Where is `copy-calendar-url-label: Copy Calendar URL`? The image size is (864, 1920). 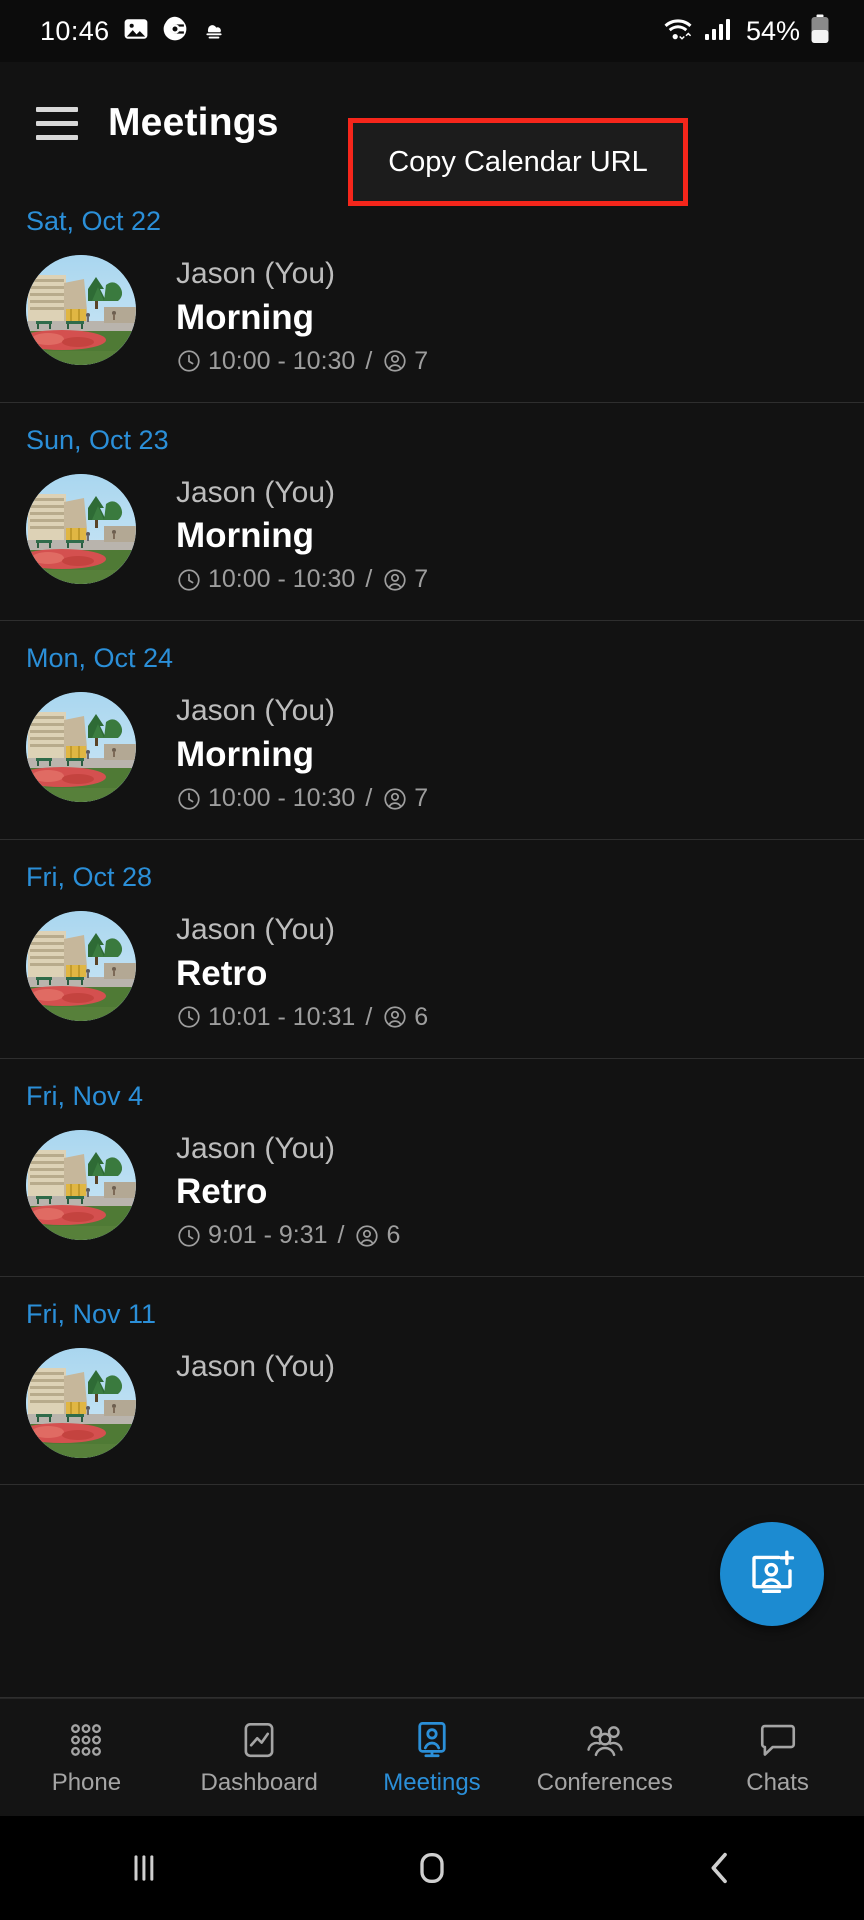 copy-calendar-url-label: Copy Calendar URL is located at coordinates (518, 161).